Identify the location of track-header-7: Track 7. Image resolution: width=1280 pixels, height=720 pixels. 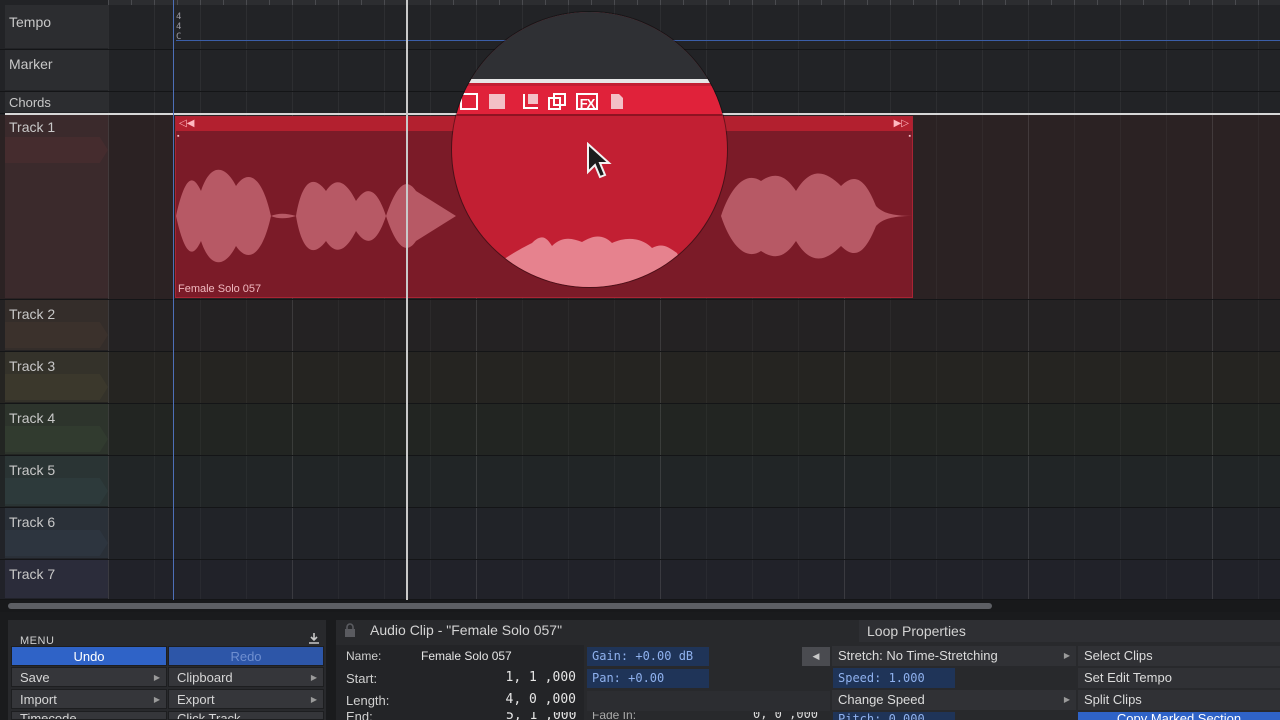
(56, 579).